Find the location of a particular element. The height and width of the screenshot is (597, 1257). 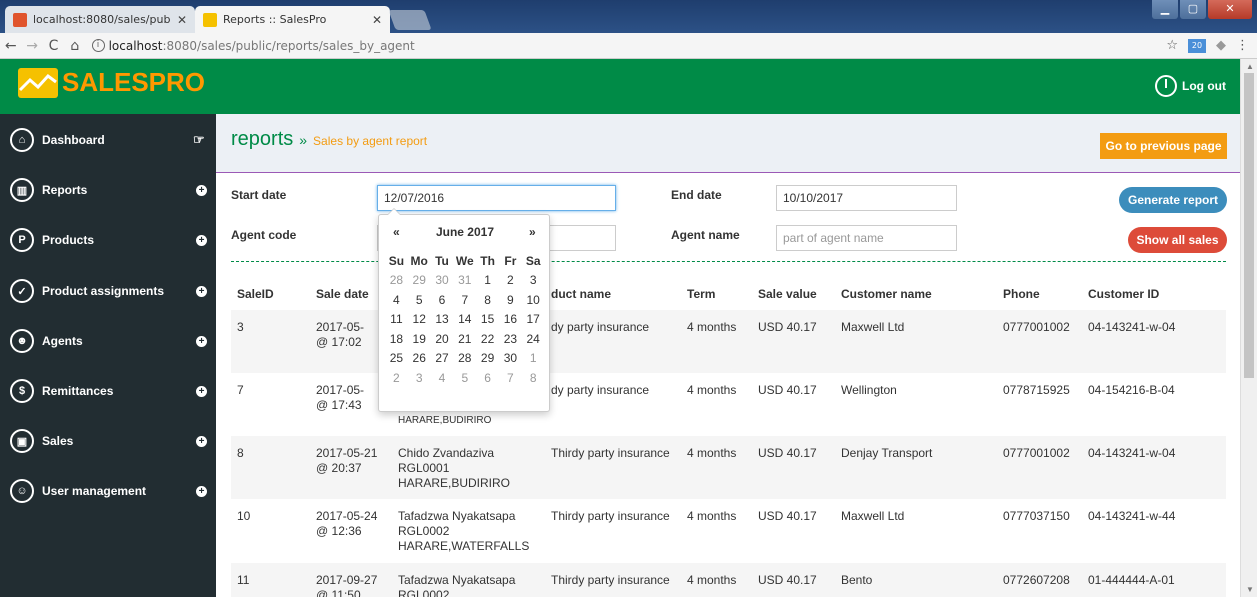

datepicker-day: 25 is located at coordinates (396, 358).